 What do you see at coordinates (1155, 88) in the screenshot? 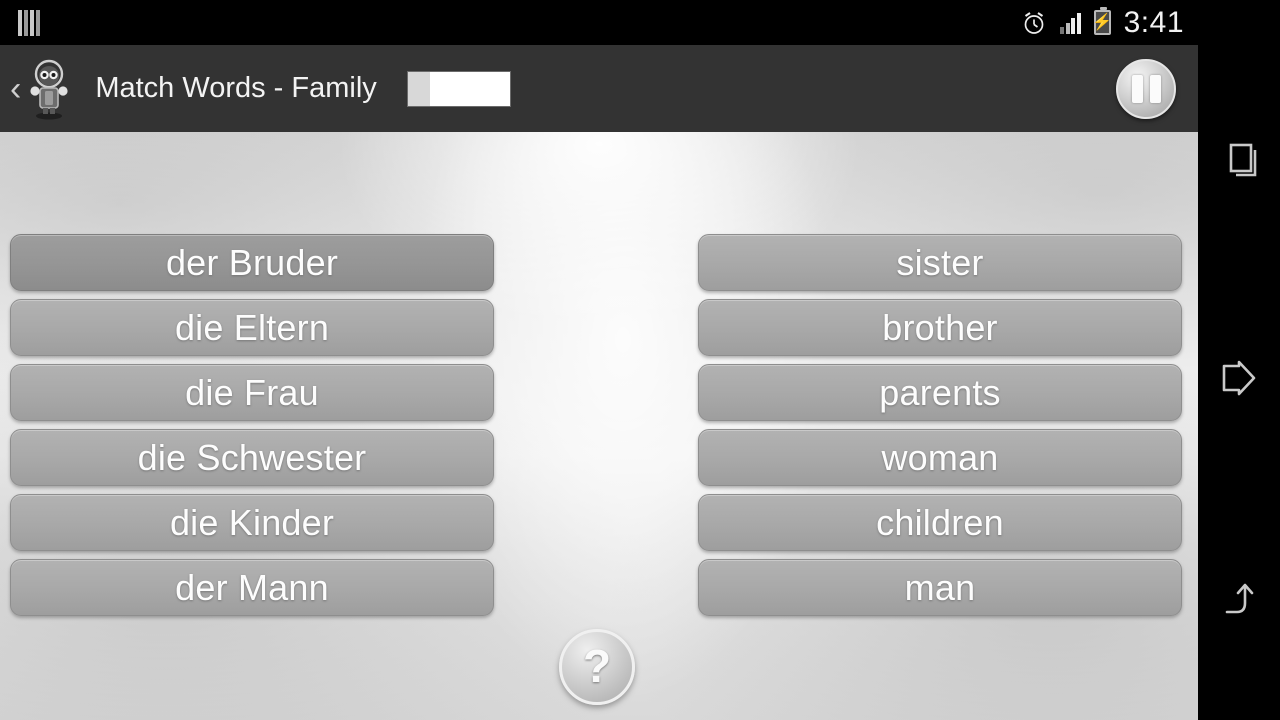
I see `pause-bar-right` at bounding box center [1155, 88].